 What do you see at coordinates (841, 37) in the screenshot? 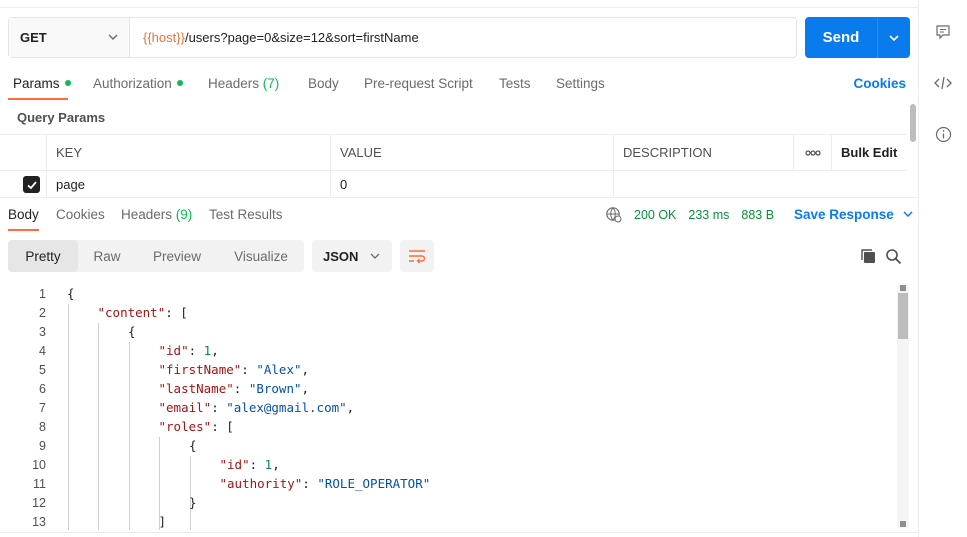
I see `send-button: Send` at bounding box center [841, 37].